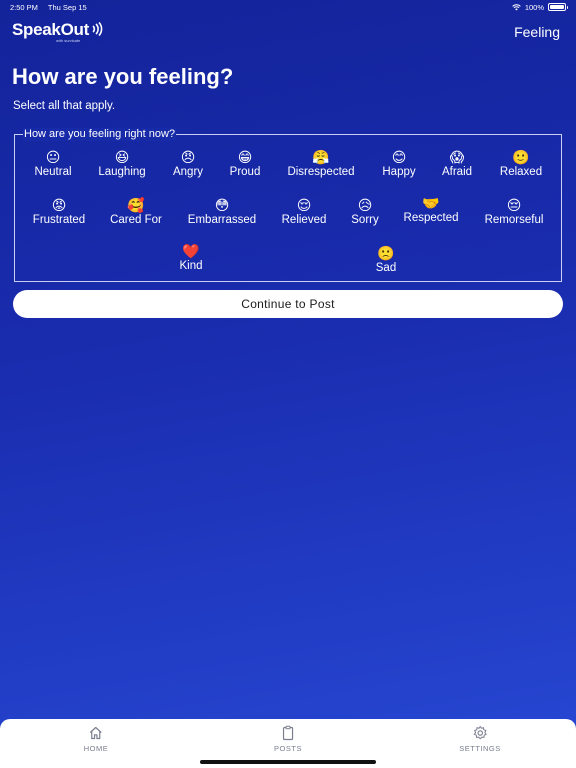 The width and height of the screenshot is (576, 768). What do you see at coordinates (191, 266) in the screenshot?
I see `feeling-label: Kind` at bounding box center [191, 266].